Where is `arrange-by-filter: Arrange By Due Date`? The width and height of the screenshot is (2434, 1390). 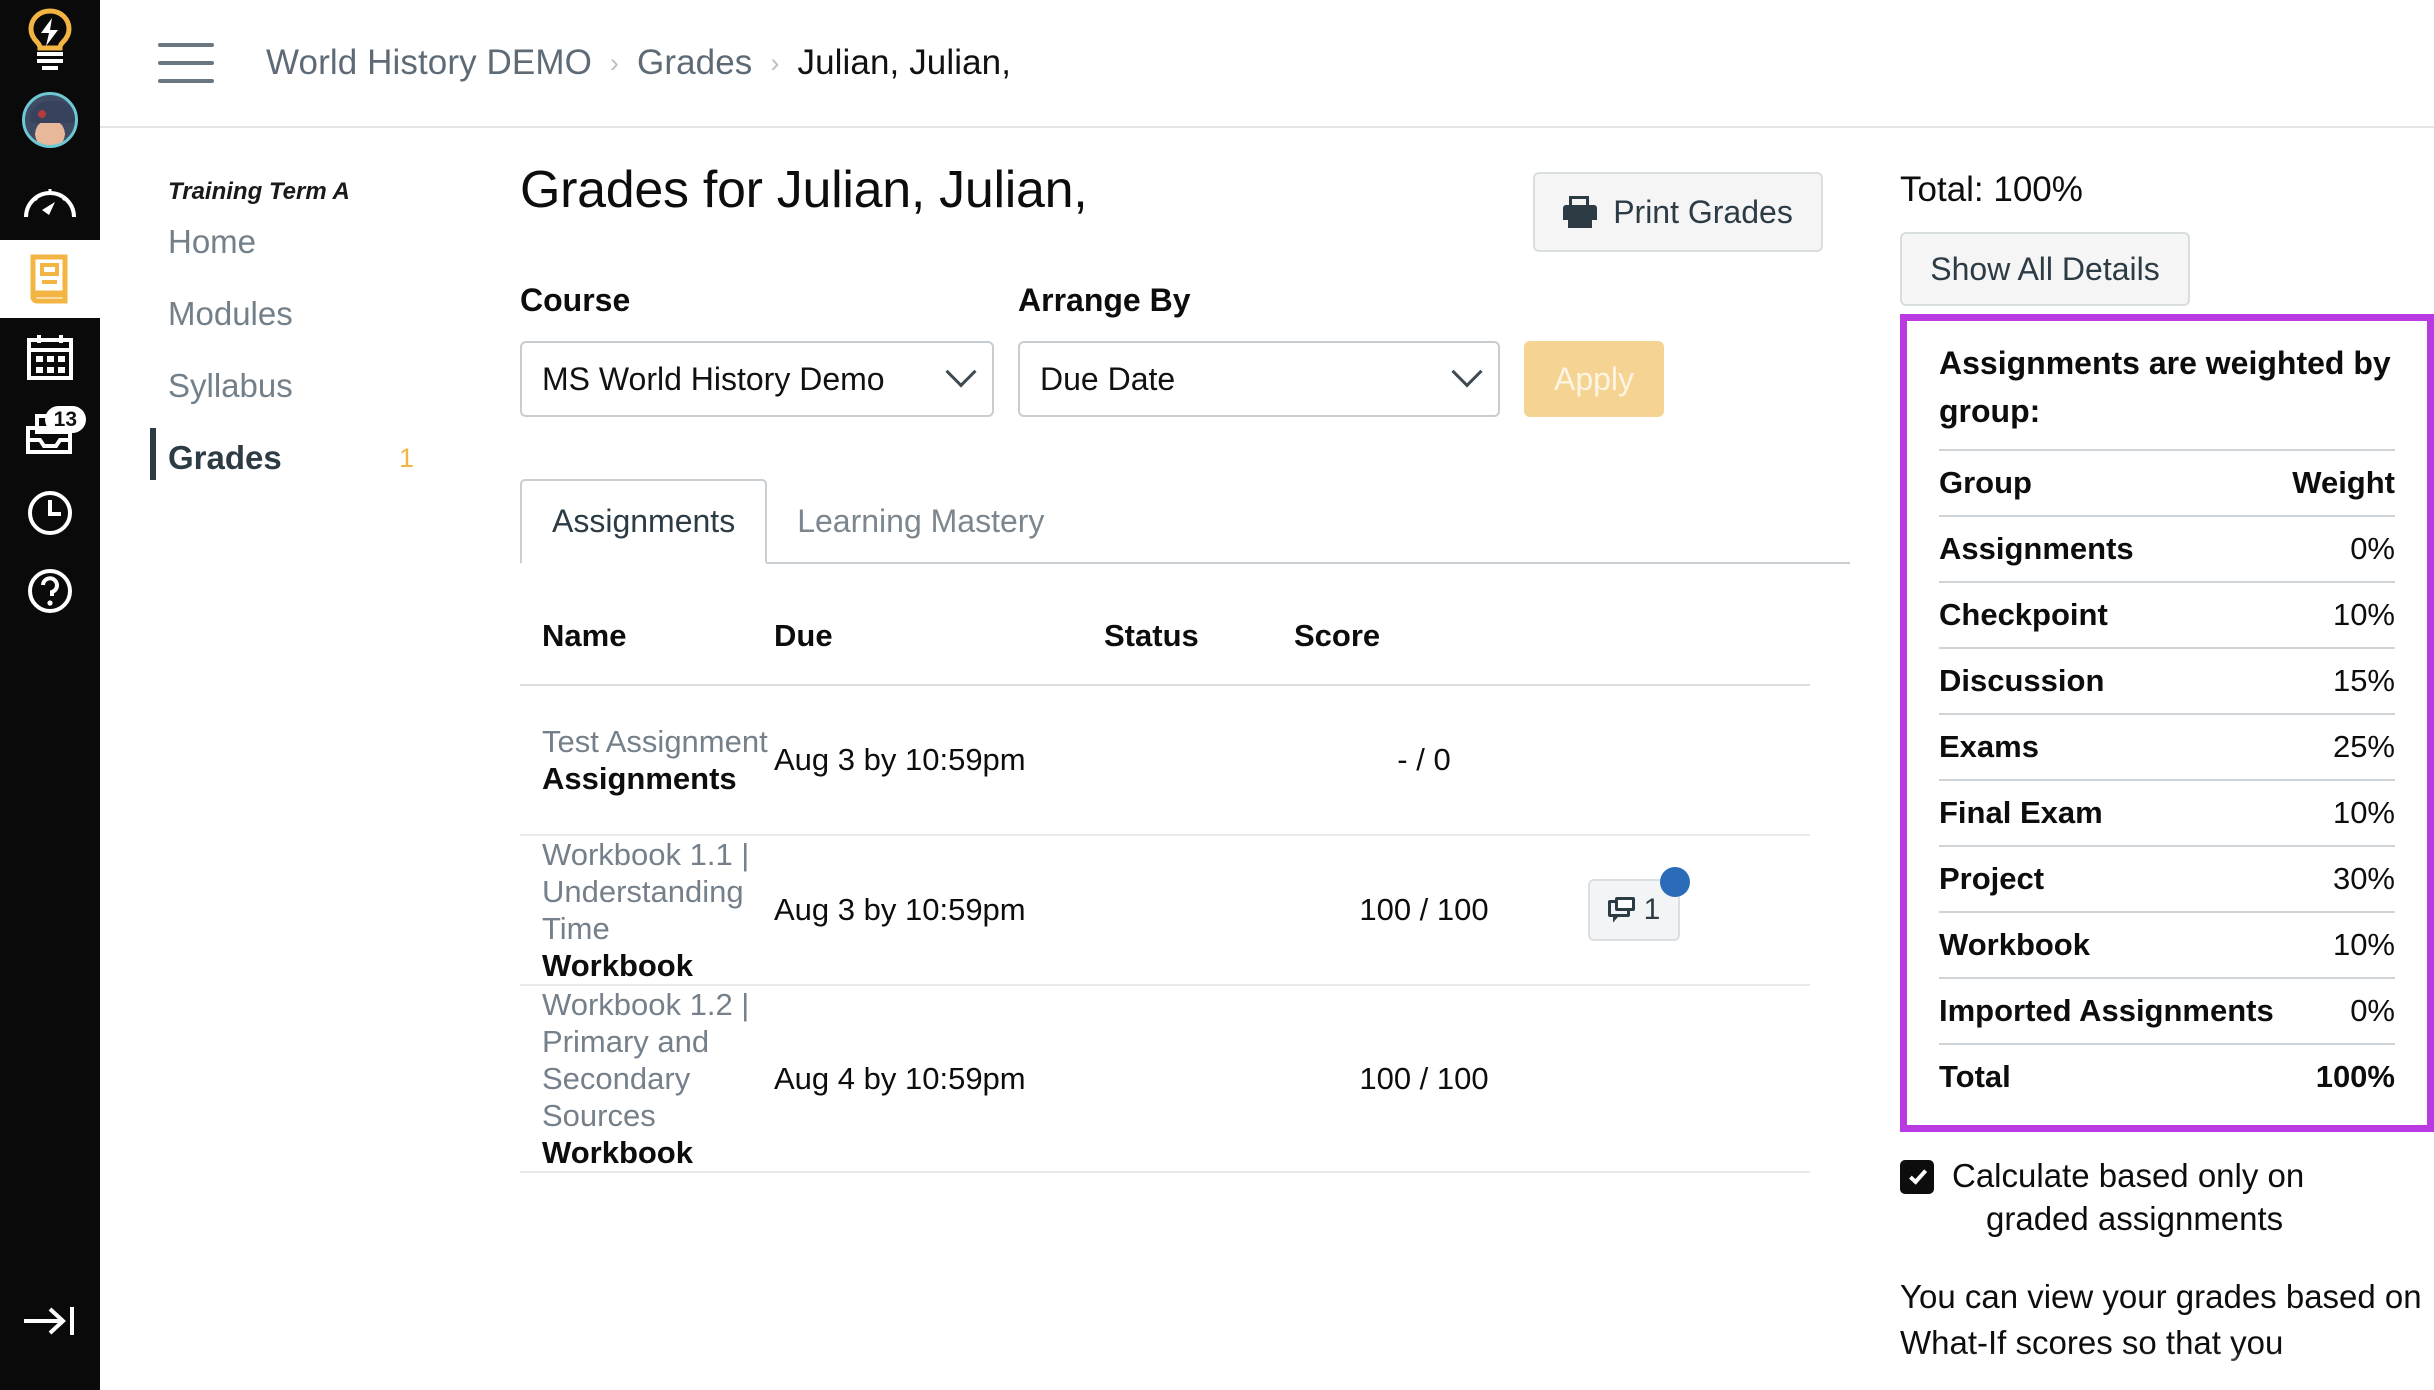 arrange-by-filter: Arrange By Due Date is located at coordinates (1259, 349).